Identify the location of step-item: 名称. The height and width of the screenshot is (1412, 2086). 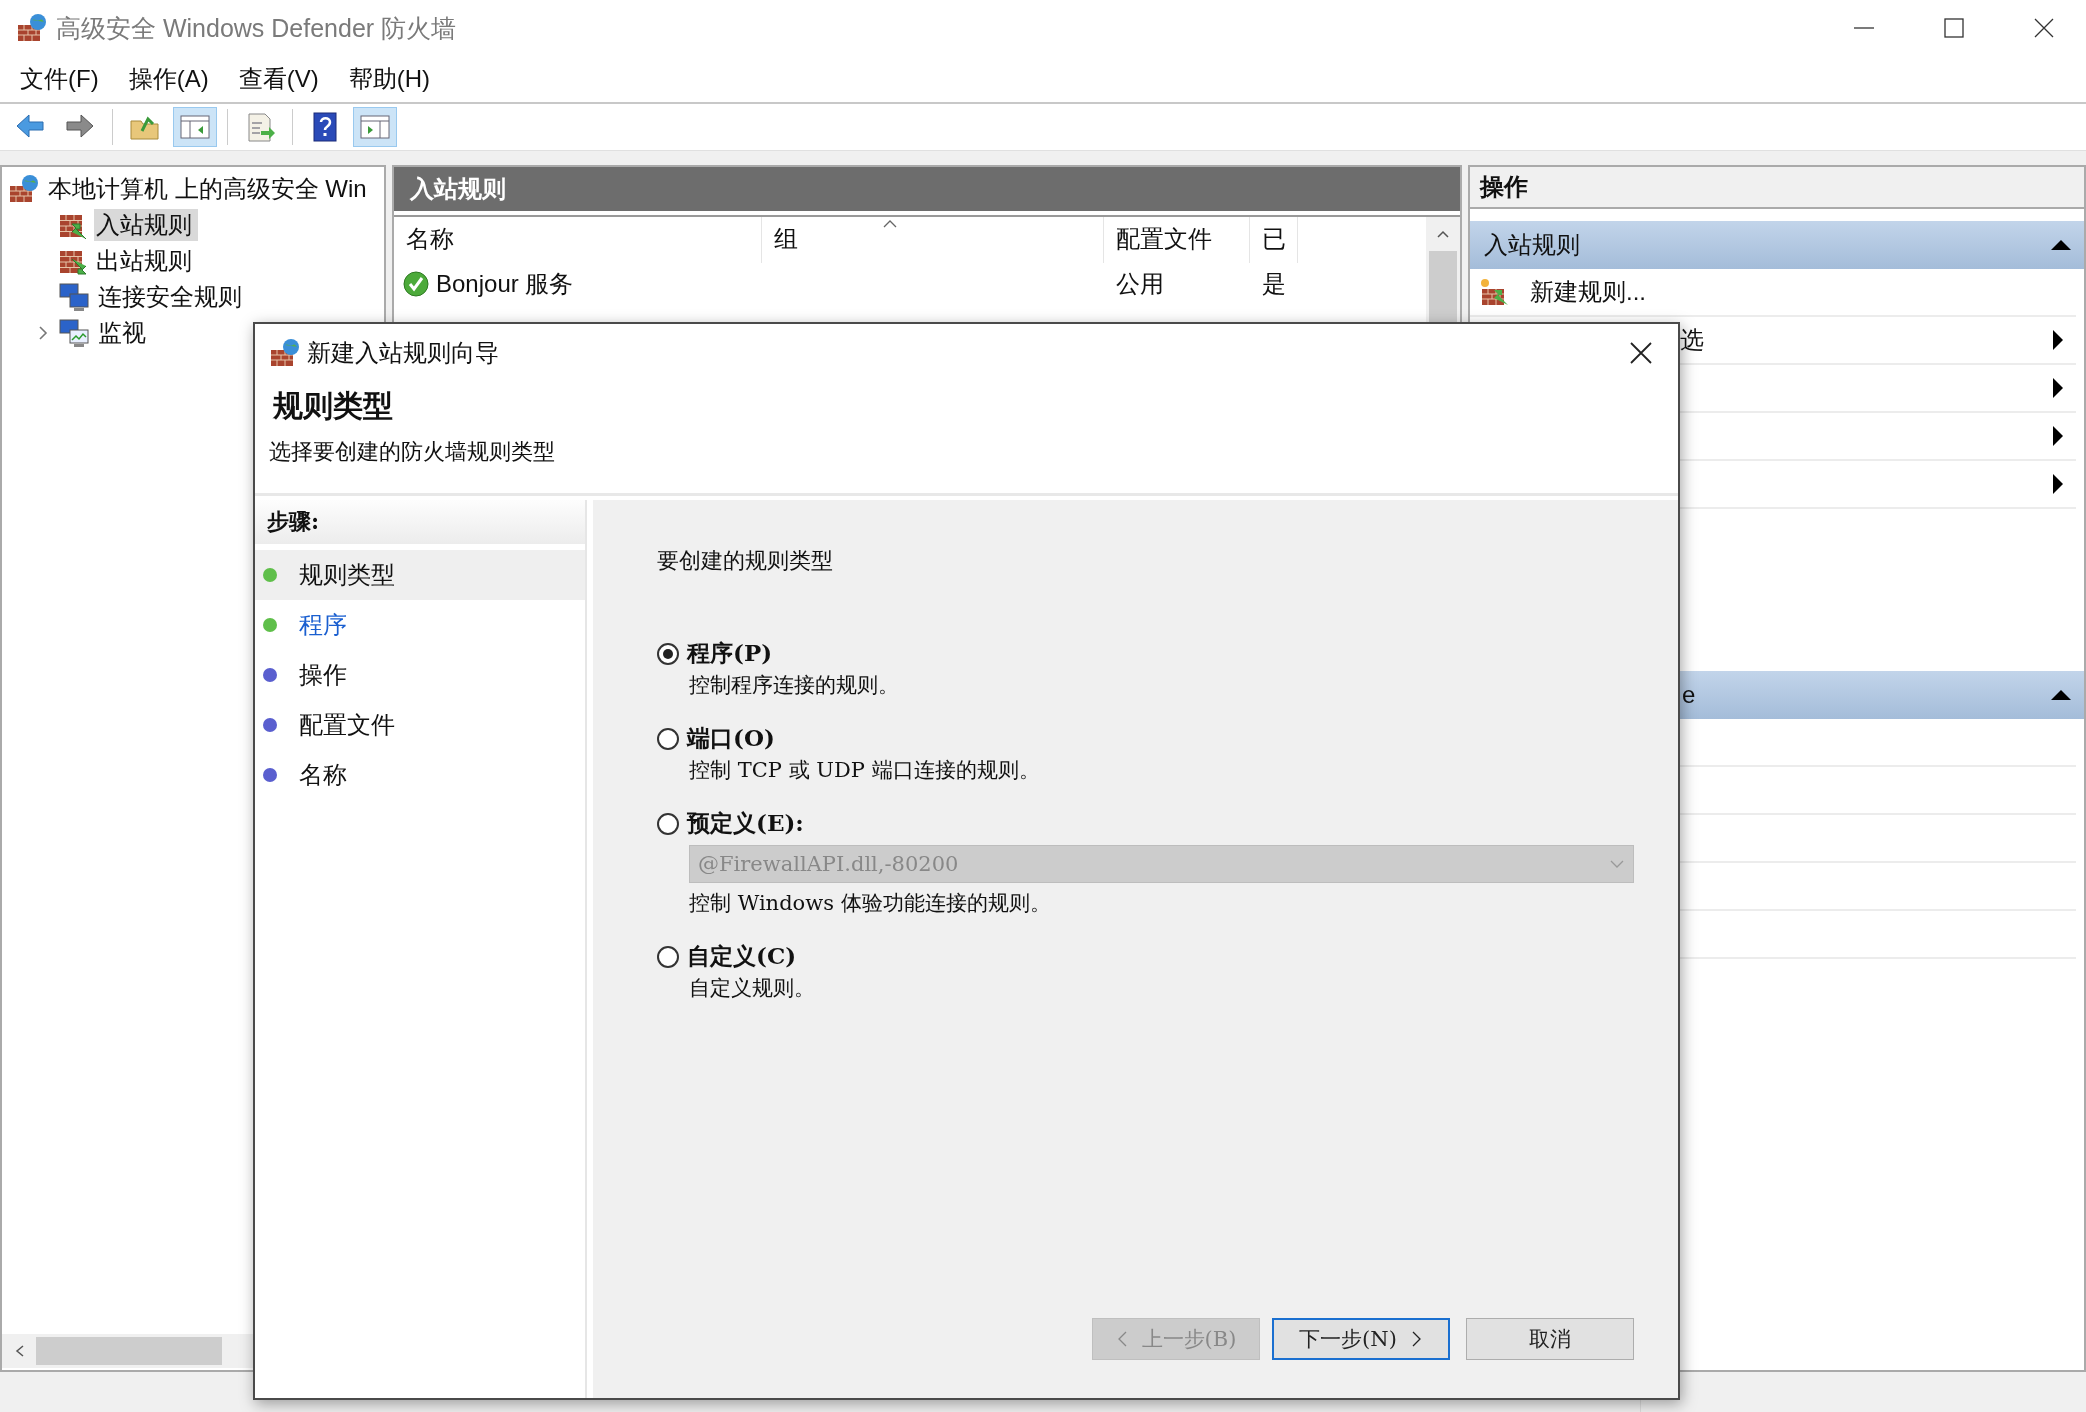
(420, 775).